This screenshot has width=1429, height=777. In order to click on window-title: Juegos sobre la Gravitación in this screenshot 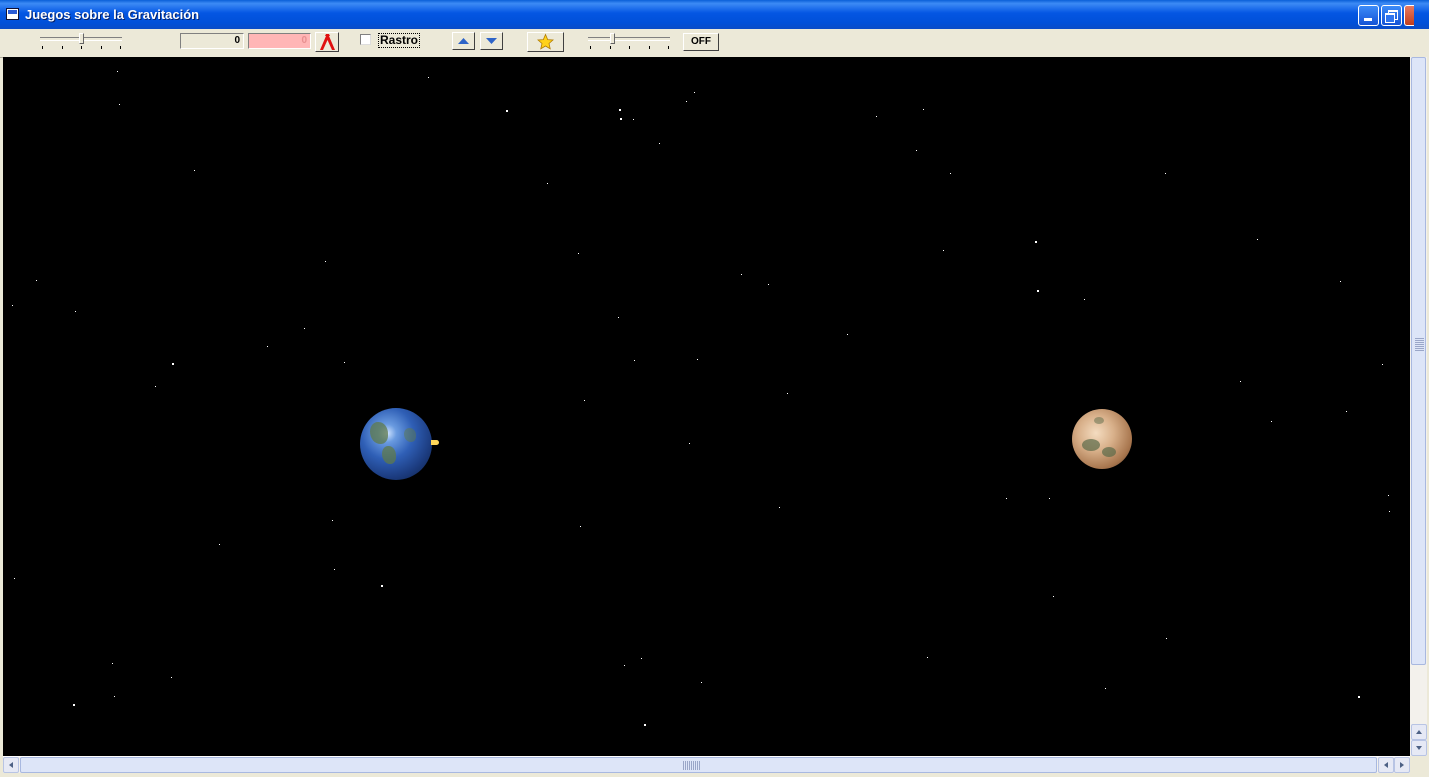, I will do `click(112, 14)`.